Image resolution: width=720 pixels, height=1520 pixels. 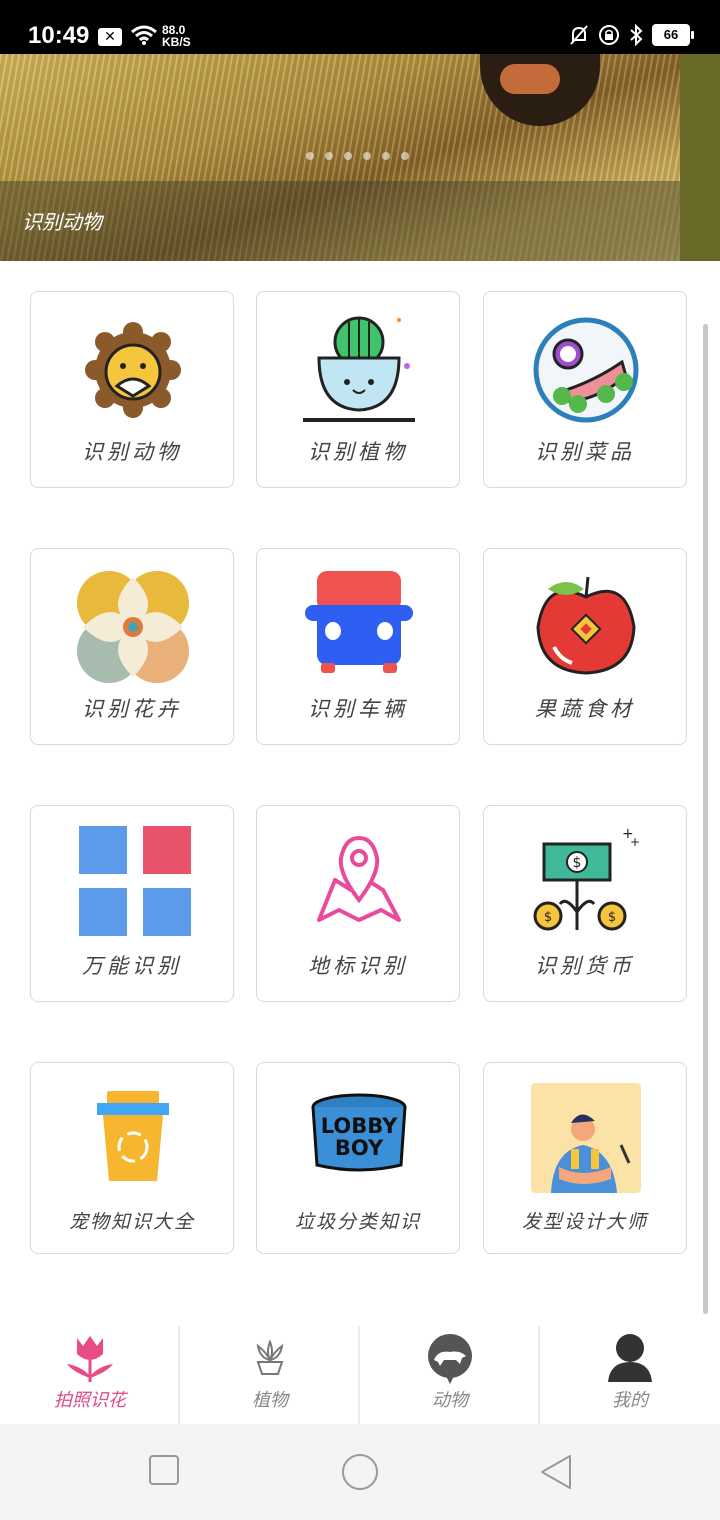 I want to click on nav-item-mine: 我的, so click(x=630, y=1370).